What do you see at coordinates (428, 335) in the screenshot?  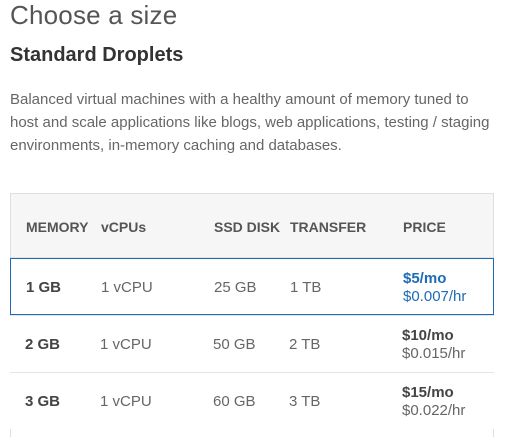 I see `monthly-price: $10/mo` at bounding box center [428, 335].